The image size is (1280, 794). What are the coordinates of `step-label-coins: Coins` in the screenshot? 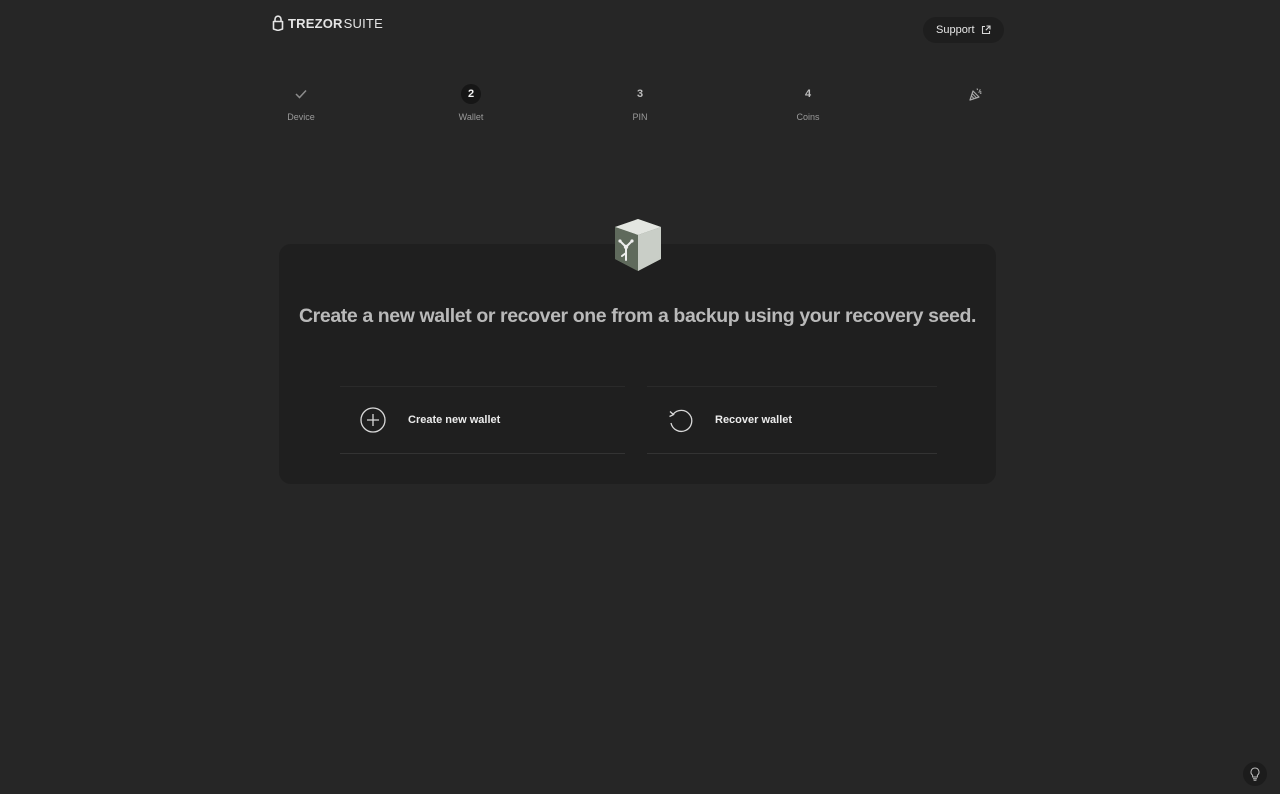 It's located at (808, 117).